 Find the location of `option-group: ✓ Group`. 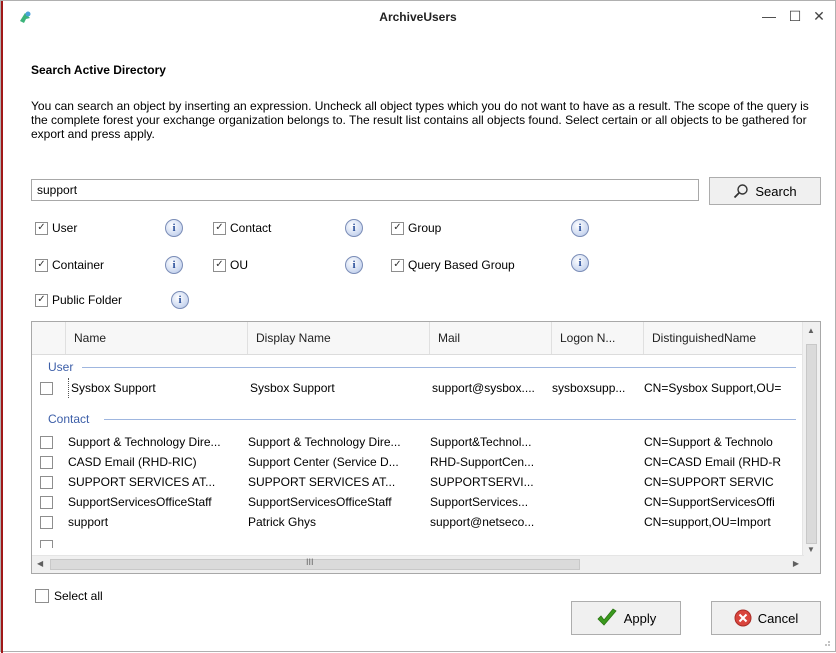

option-group: ✓ Group is located at coordinates (416, 228).